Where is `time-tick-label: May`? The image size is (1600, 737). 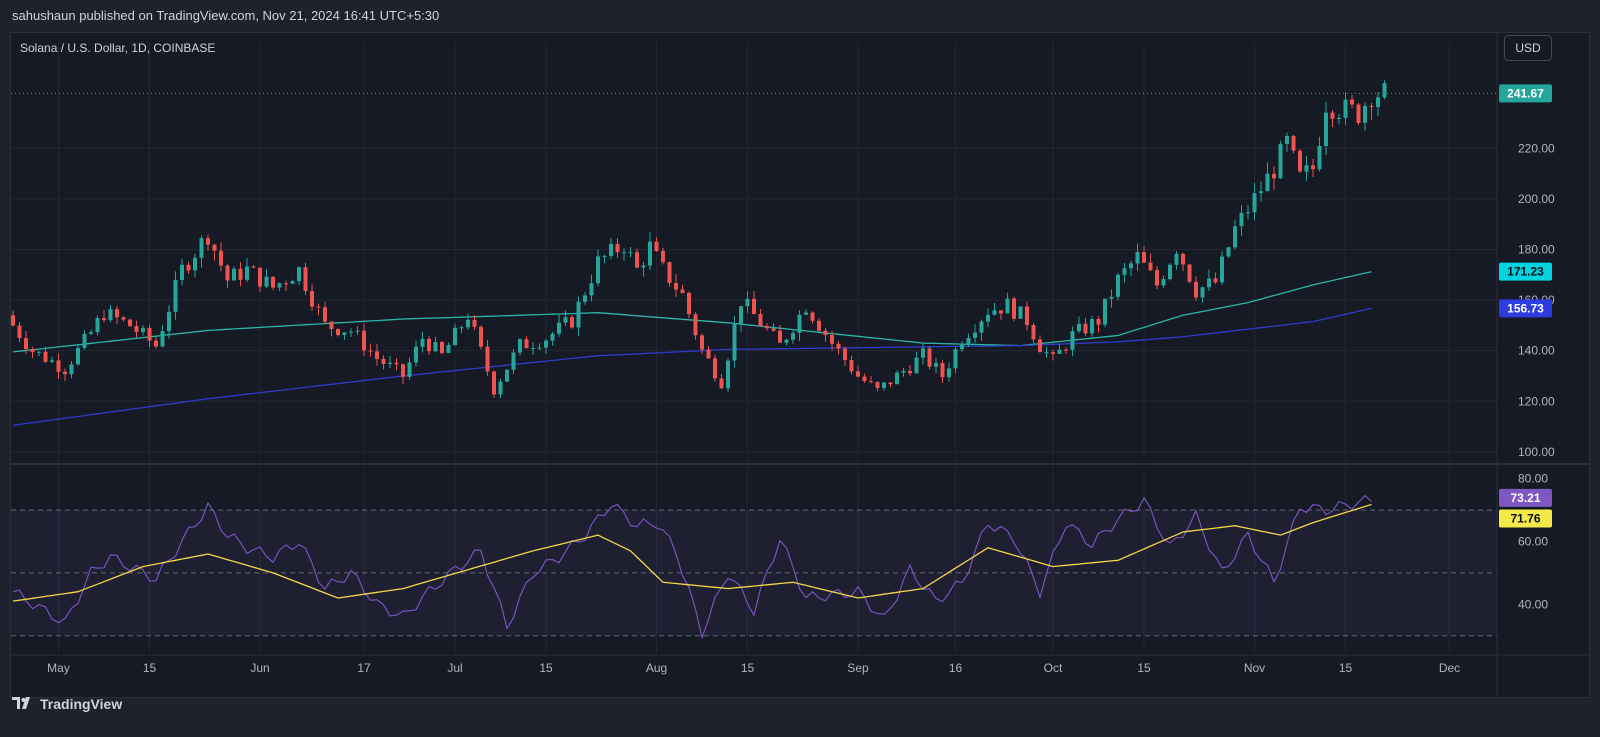
time-tick-label: May is located at coordinates (58, 668).